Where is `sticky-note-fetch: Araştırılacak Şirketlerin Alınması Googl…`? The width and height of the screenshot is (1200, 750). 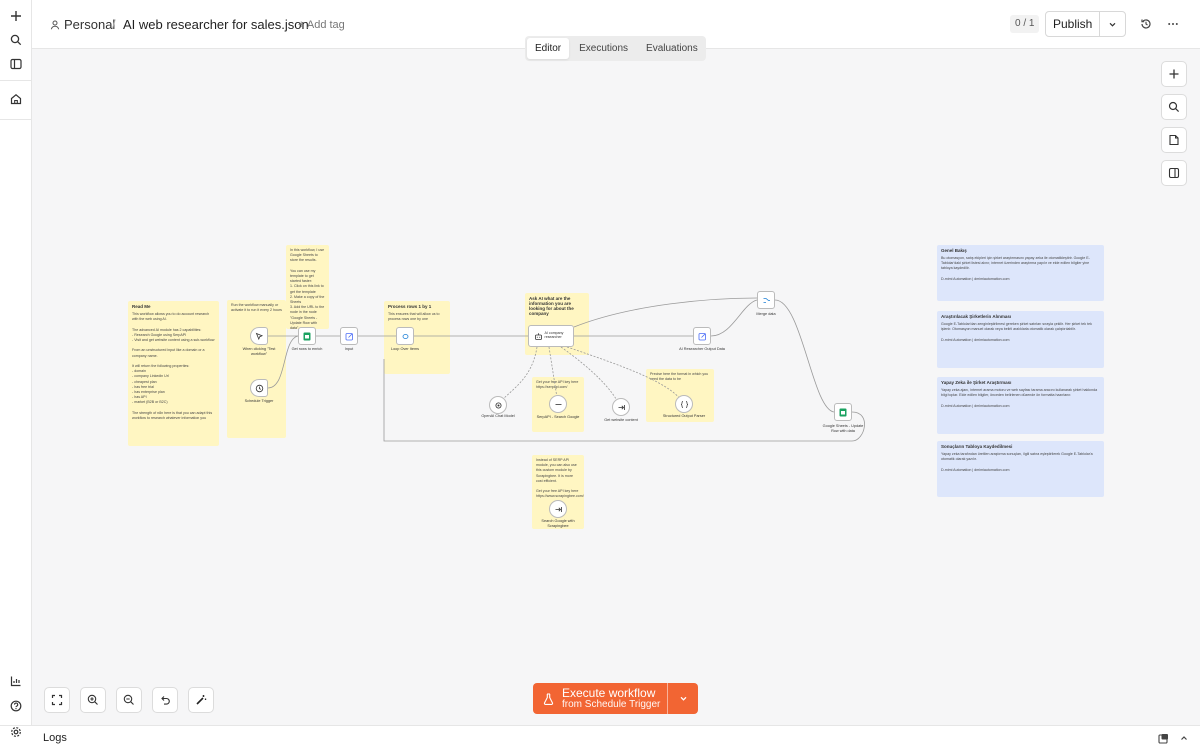
sticky-note-fetch: Araştırılacak Şirketlerin Alınması Googl… is located at coordinates (1020, 339).